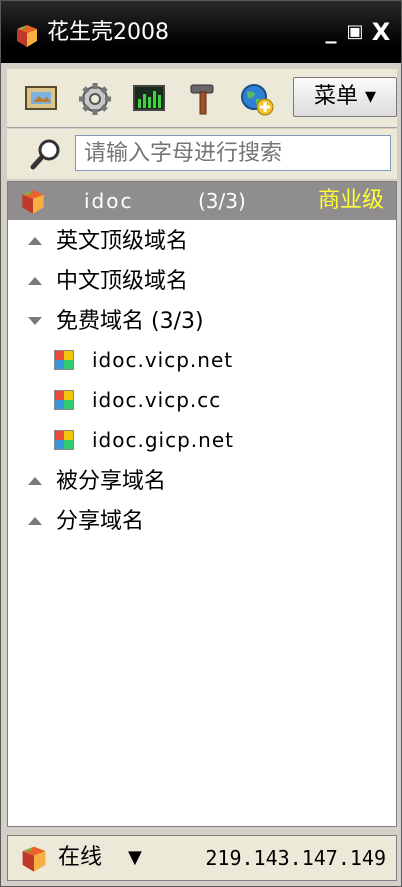 Image resolution: width=402 pixels, height=887 pixels. Describe the element at coordinates (108, 32) in the screenshot. I see `window-title: 花生壳2008` at that location.